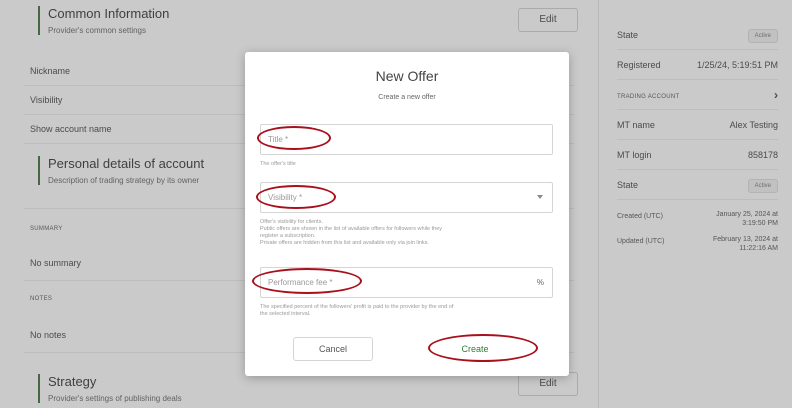 The image size is (792, 408). What do you see at coordinates (278, 164) in the screenshot?
I see `title-help: The offer's title` at bounding box center [278, 164].